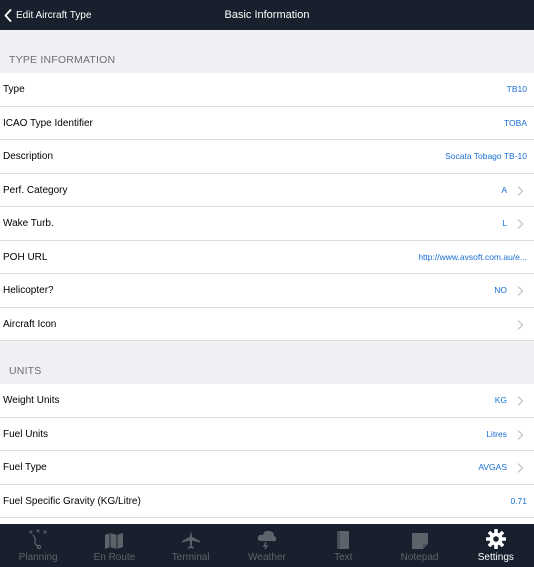 The image size is (534, 567). I want to click on tab-notepad: Notepad, so click(419, 545).